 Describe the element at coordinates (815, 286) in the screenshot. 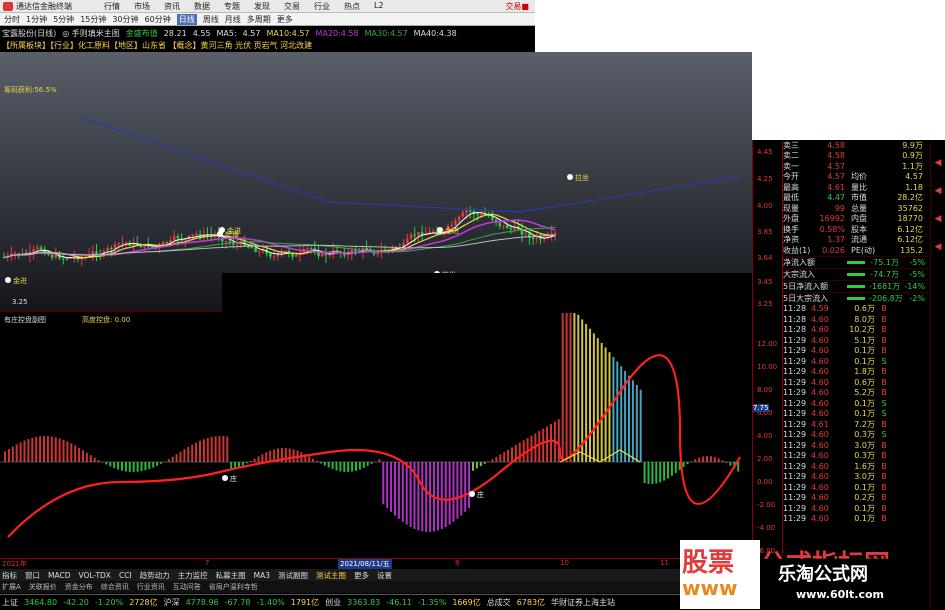

I see `flow-label: 5日净流入额` at that location.